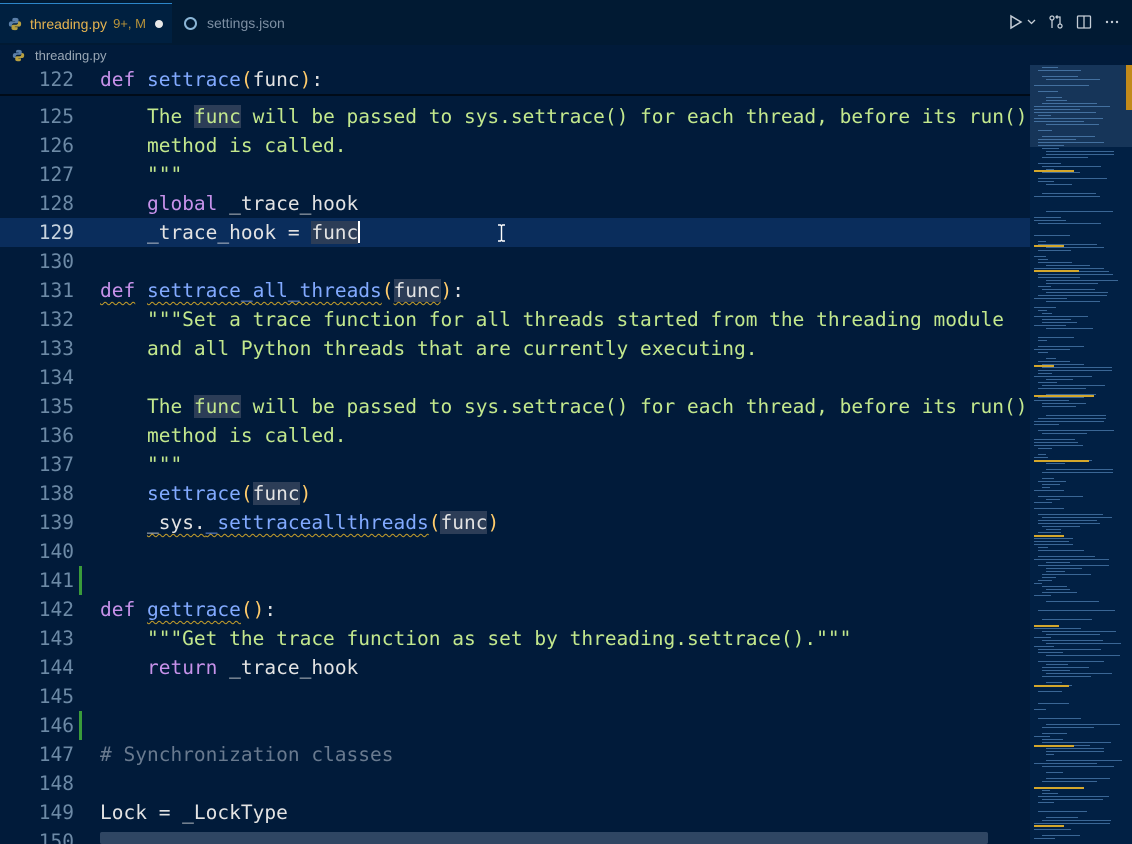 The height and width of the screenshot is (844, 1132). Describe the element at coordinates (515, 609) in the screenshot. I see `code-row: 142 def gettrace():` at that location.